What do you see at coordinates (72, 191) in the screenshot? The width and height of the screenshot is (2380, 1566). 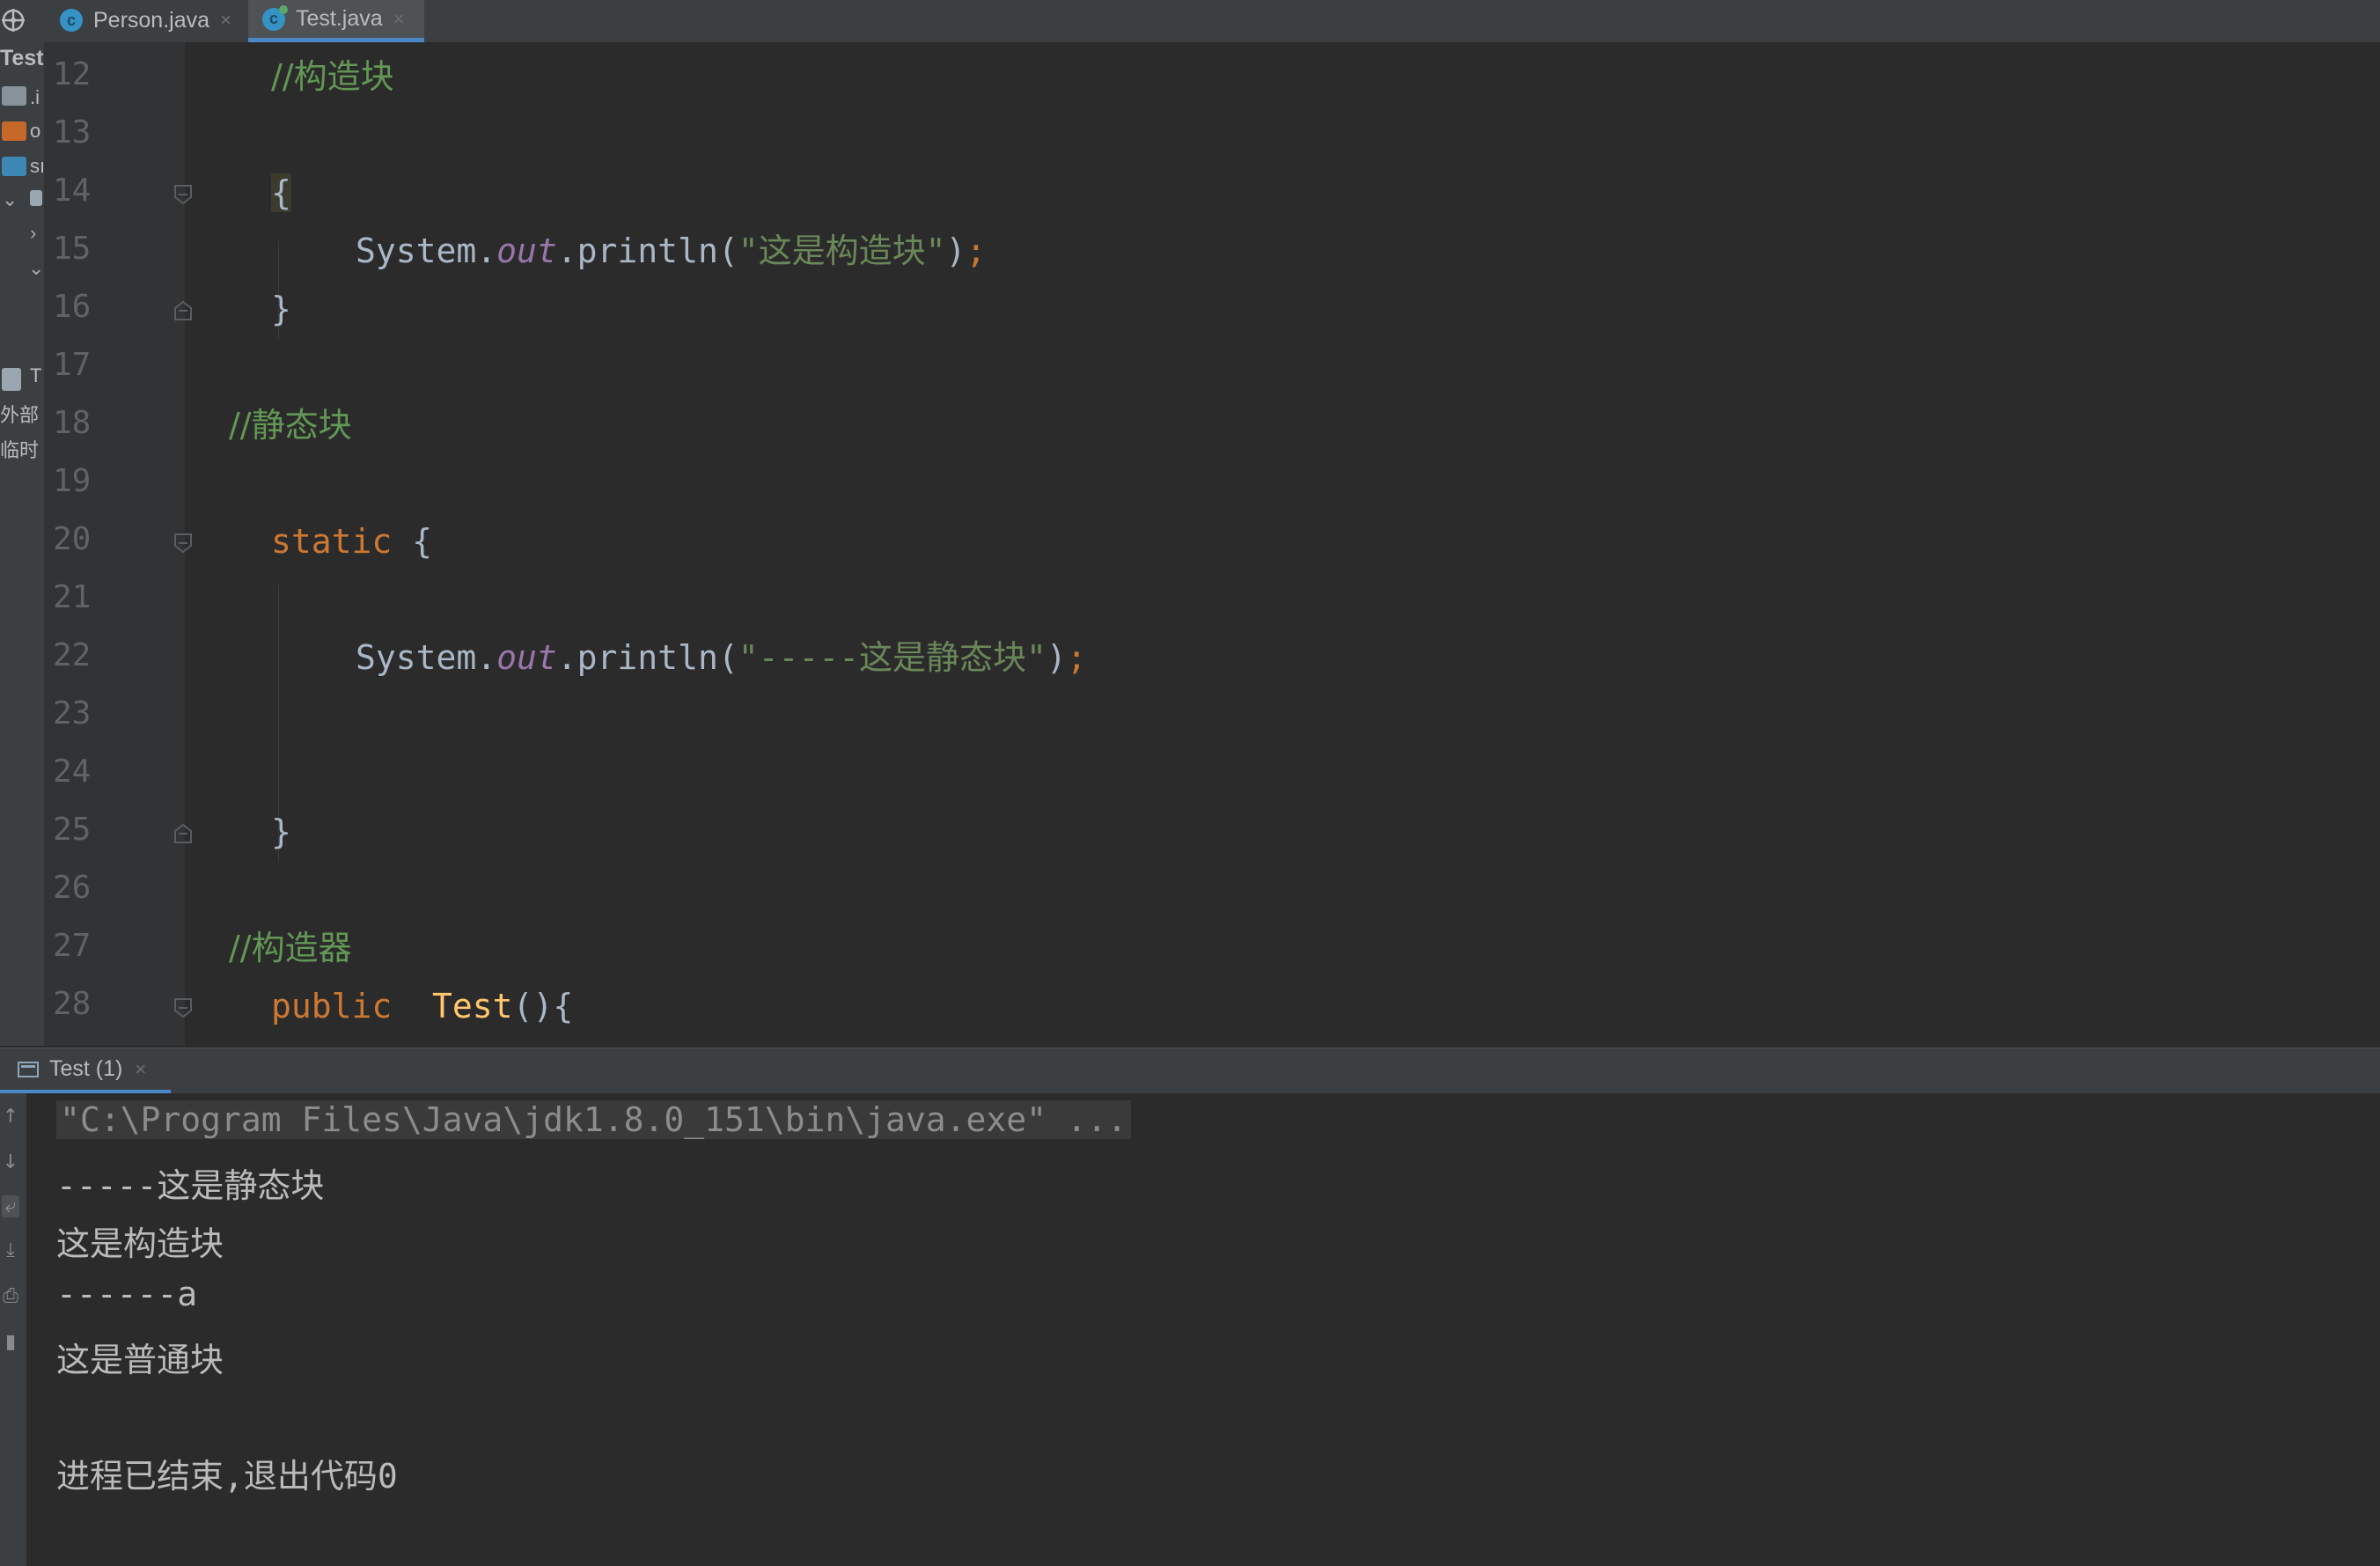 I see `line-number: 14` at bounding box center [72, 191].